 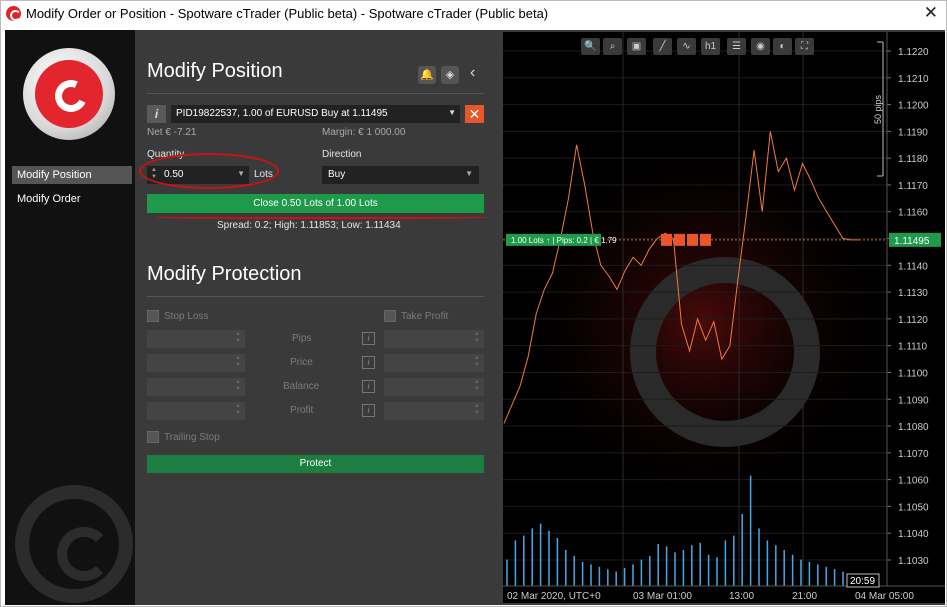 I want to click on sidebar-item-modify-position: Modify Position, so click(x=72, y=175).